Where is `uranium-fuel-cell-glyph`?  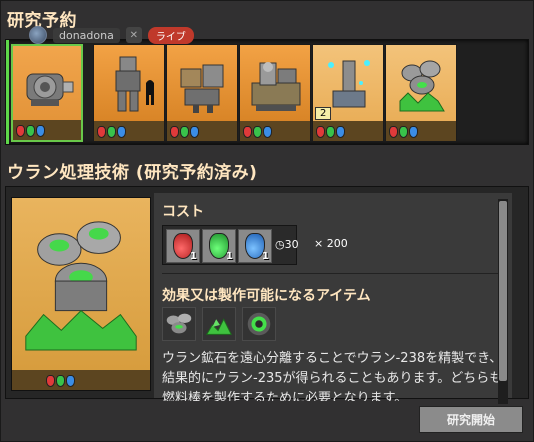
uranium-fuel-cell-glyph is located at coordinates (259, 324).